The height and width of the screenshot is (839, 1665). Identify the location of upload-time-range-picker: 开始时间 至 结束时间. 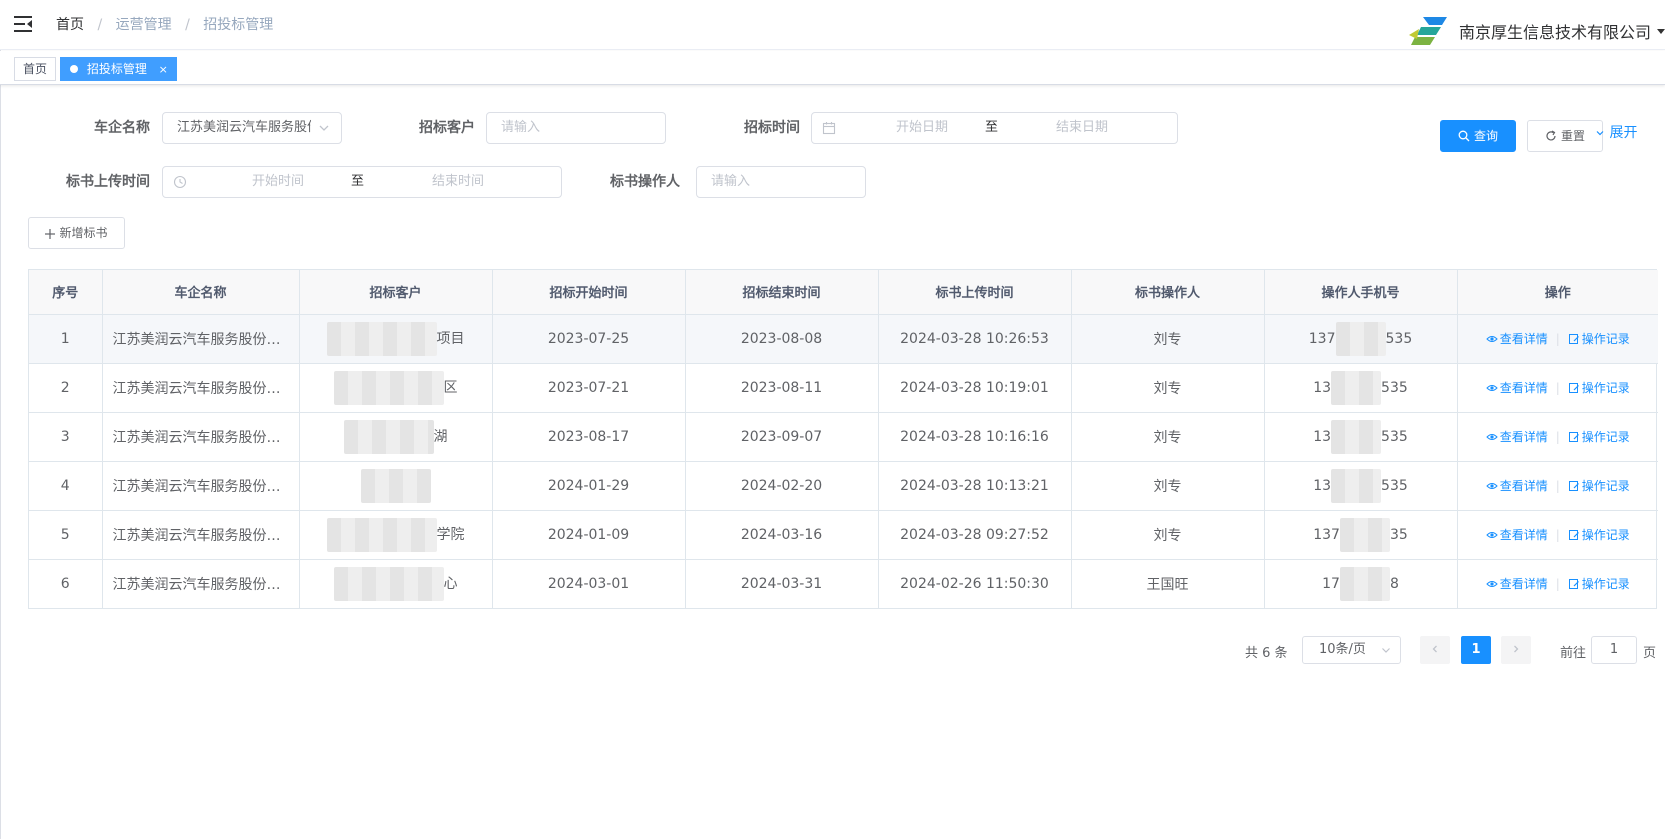
(362, 182).